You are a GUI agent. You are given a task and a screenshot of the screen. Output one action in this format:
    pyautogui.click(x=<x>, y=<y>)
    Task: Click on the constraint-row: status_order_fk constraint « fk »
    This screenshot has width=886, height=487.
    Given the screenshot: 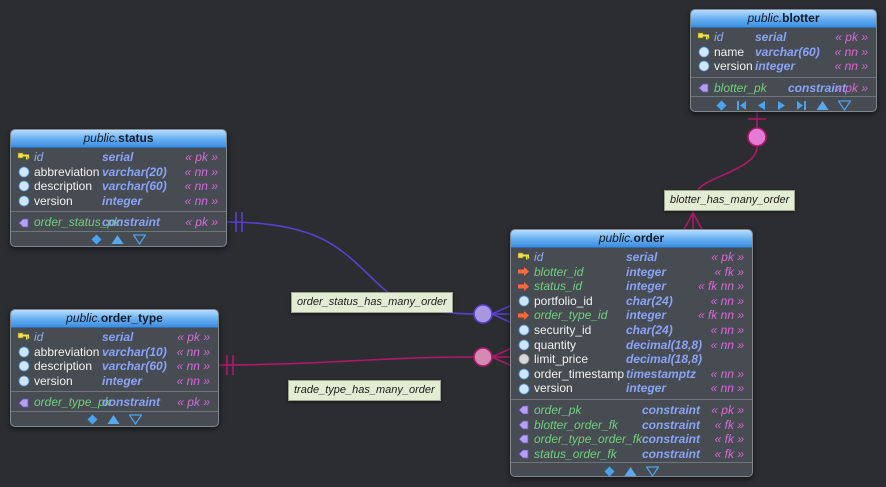 What is the action you would take?
    pyautogui.click(x=631, y=454)
    